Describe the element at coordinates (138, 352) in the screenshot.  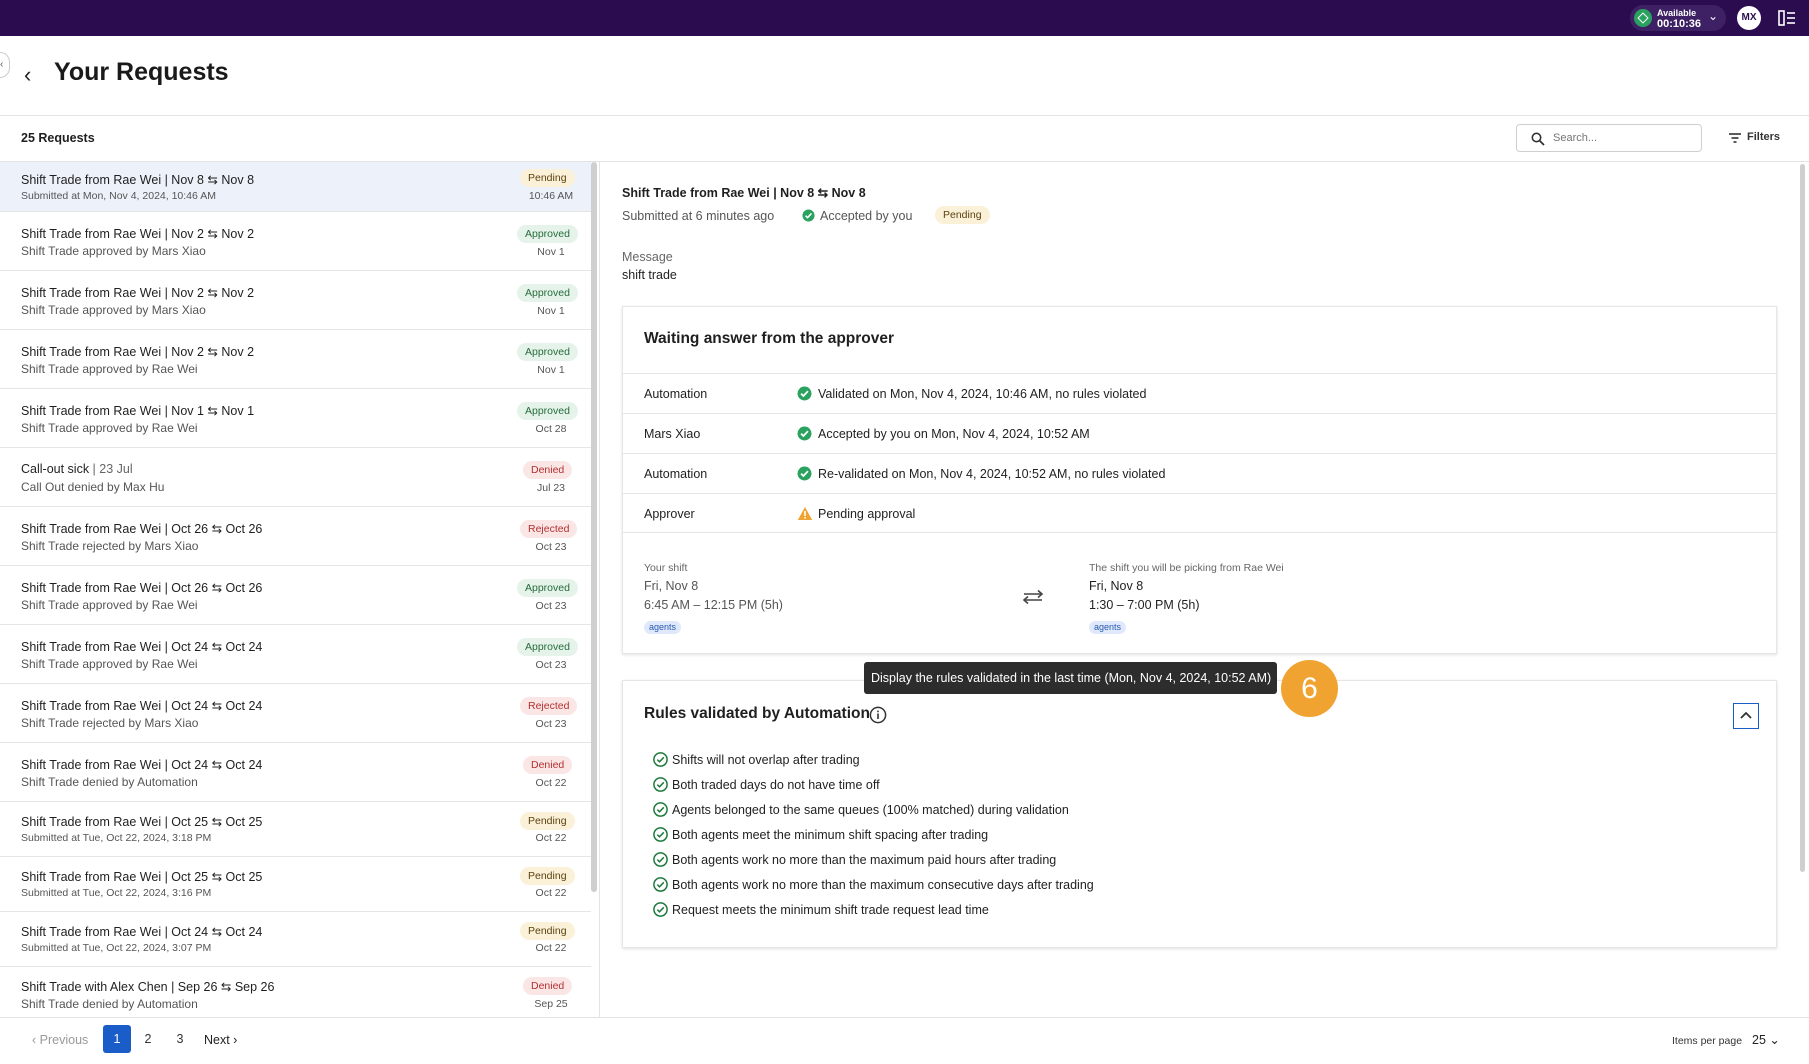
I see `request-title: Shift Trade from Rae Wei | Nov 2 ⇆ Nov 2` at that location.